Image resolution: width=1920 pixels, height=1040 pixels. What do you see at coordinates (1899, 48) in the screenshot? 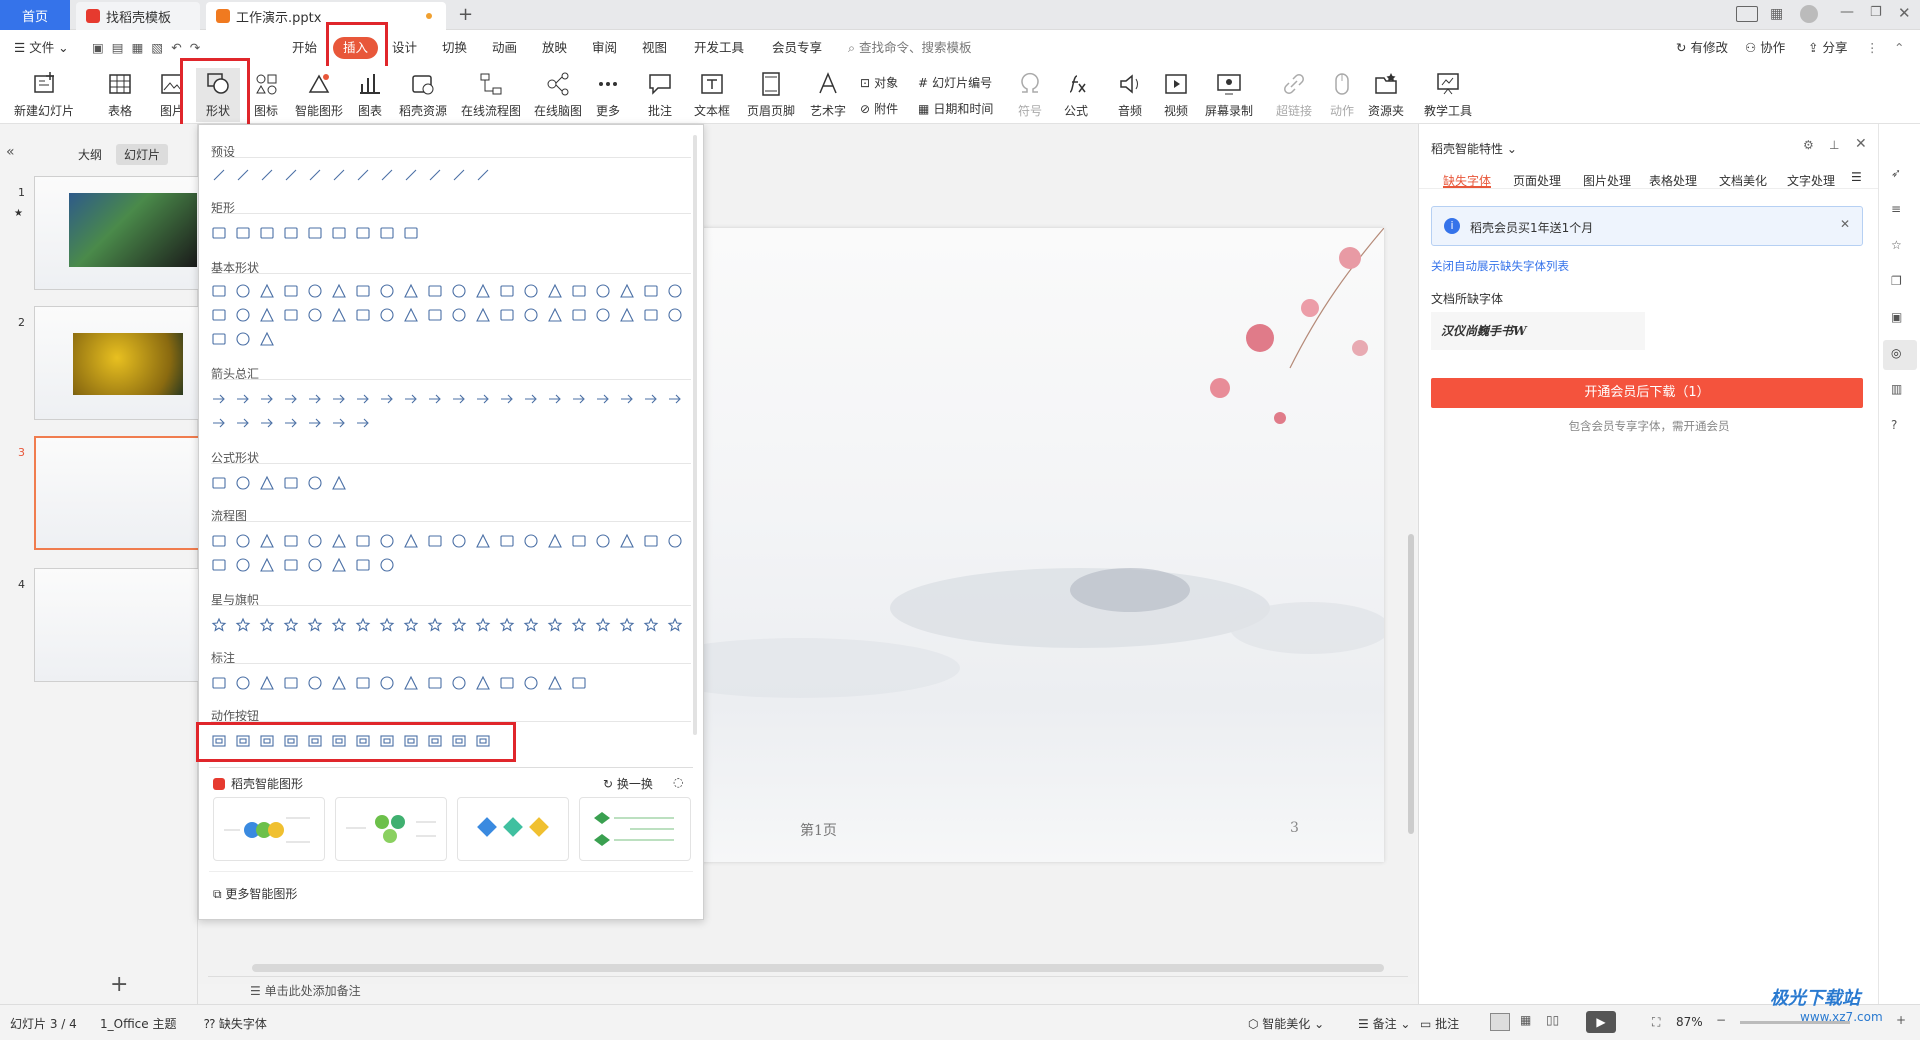
I see `collapse-ribbon-icon: ⌃` at bounding box center [1899, 48].